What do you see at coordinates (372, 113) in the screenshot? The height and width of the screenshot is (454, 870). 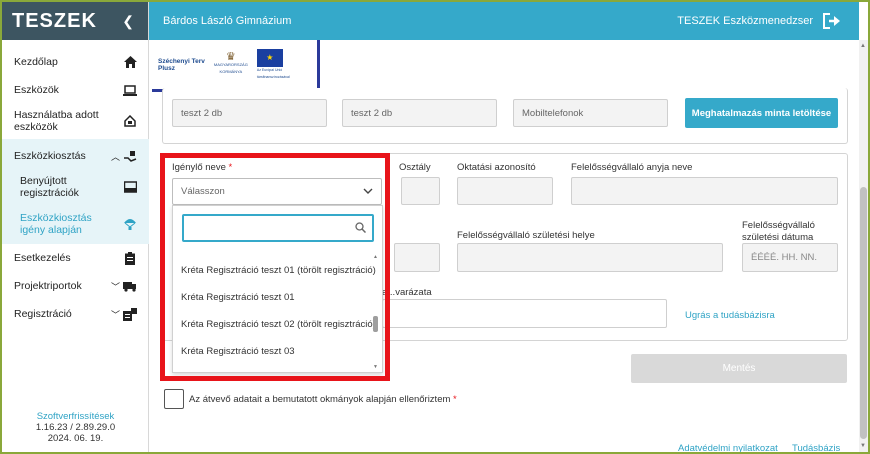 I see `device-field-2-value: teszt 2 db` at bounding box center [372, 113].